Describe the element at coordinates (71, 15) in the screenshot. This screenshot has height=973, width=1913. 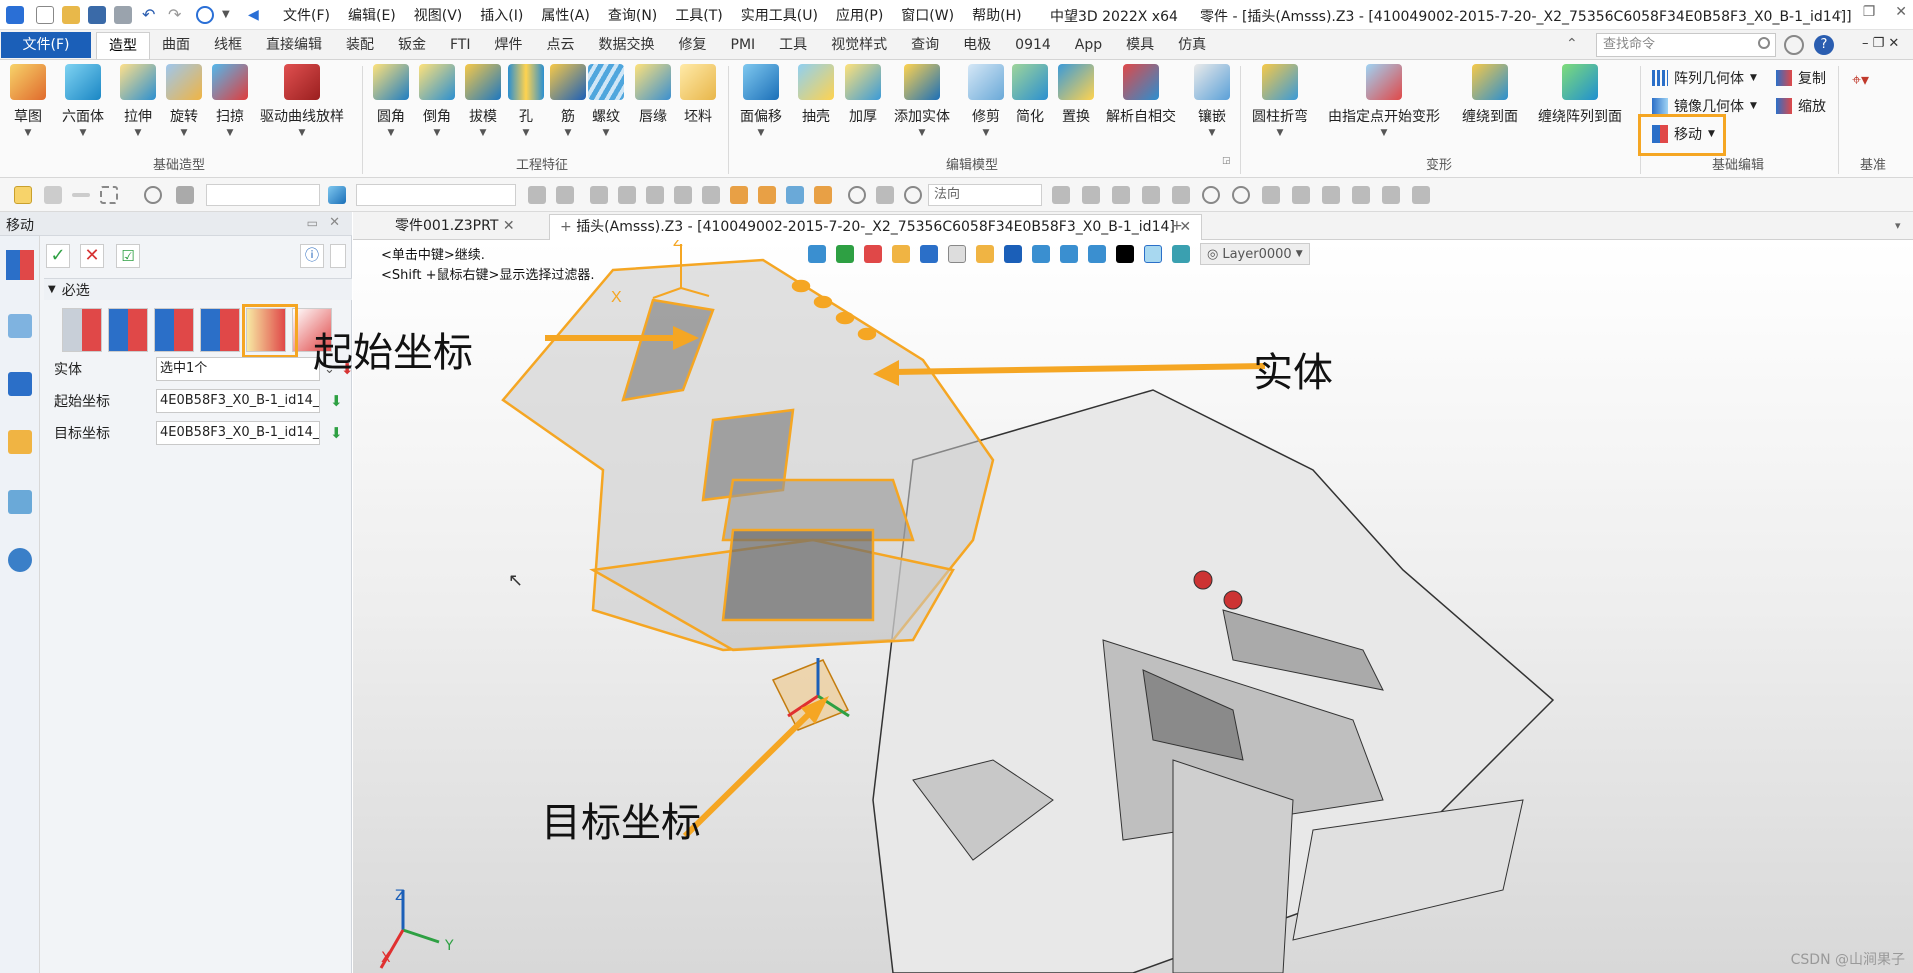
I see `open-file-icon` at that location.